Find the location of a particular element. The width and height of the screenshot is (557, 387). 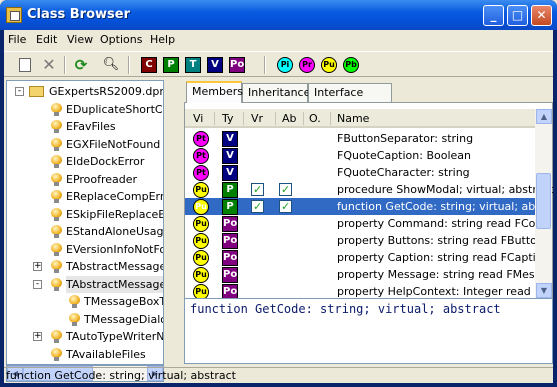

column-header-ty: Ty is located at coordinates (228, 118).